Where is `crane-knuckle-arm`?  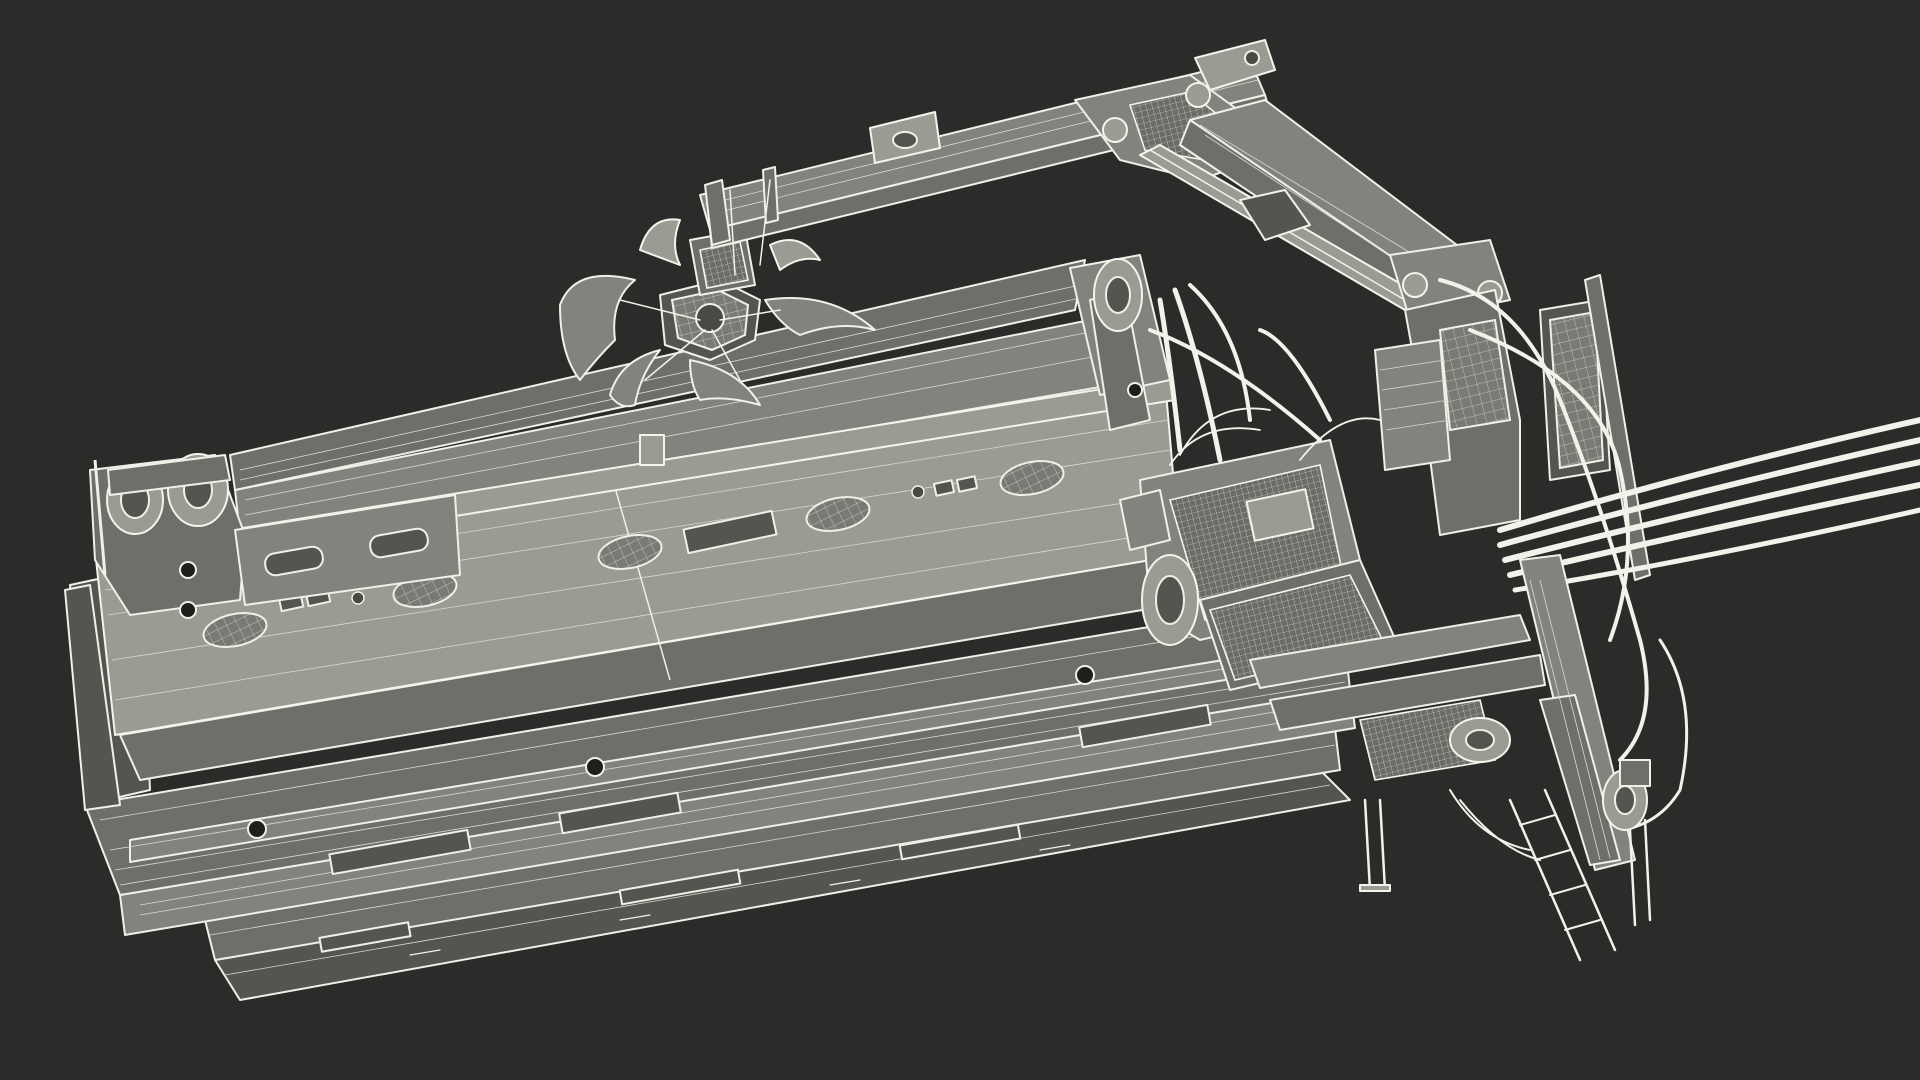
crane-knuckle-arm is located at coordinates (1325, 215).